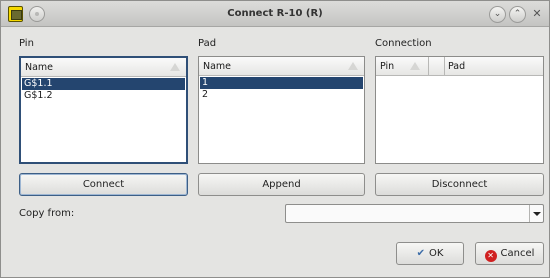 The image size is (550, 278). What do you see at coordinates (217, 66) in the screenshot?
I see `pad-name-column-header: Name` at bounding box center [217, 66].